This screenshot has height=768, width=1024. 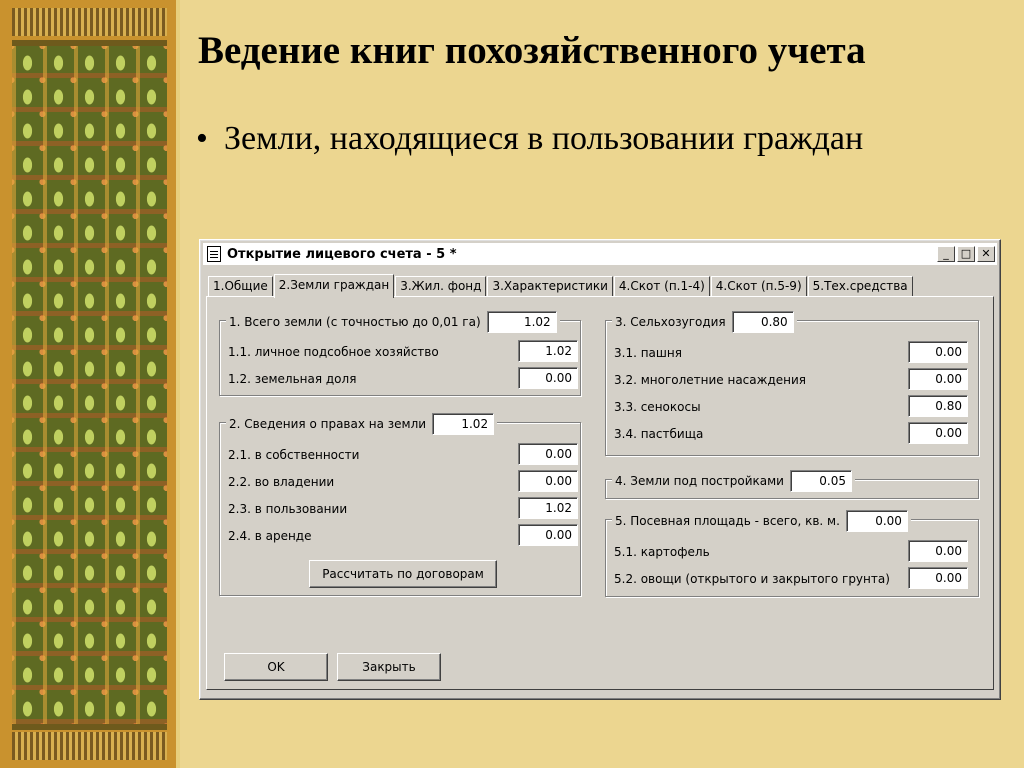 What do you see at coordinates (544, 138) in the screenshot?
I see `bullet-text: Земли, находящиеся в пользовании граждан` at bounding box center [544, 138].